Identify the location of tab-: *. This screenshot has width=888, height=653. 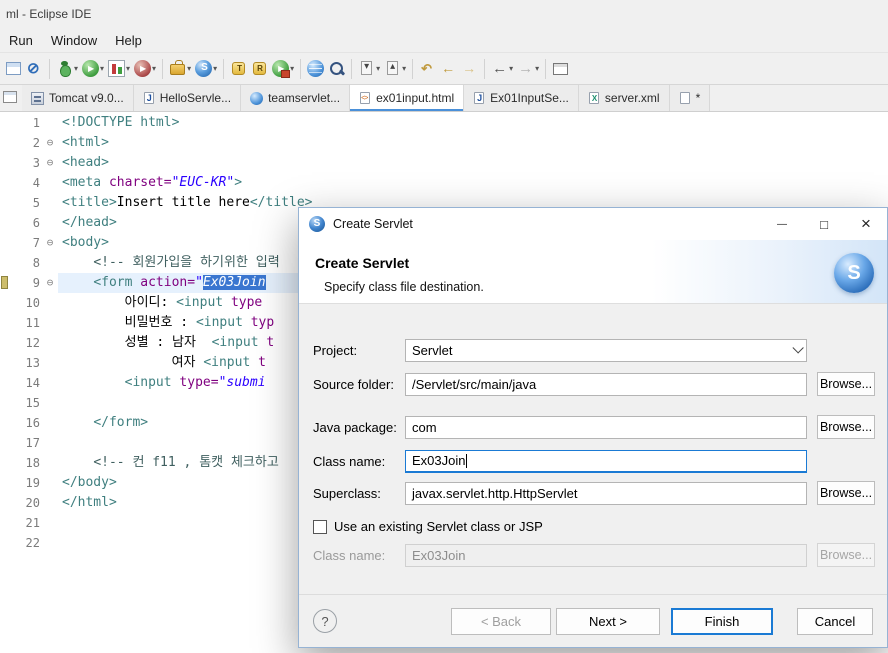
(690, 98).